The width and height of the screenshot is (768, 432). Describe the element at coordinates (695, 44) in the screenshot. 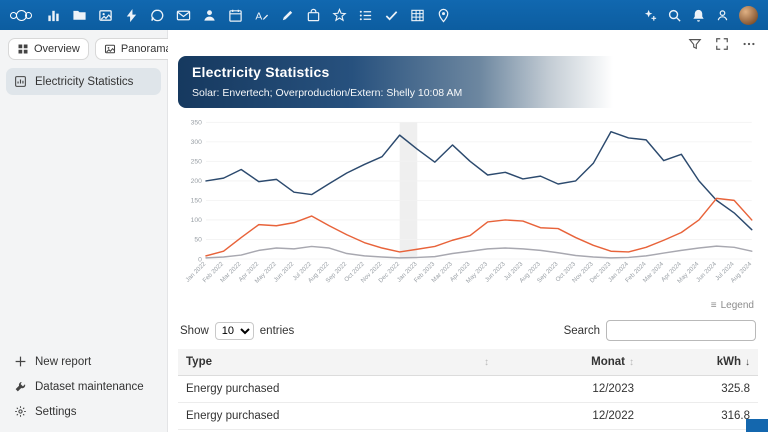

I see `filter-icon` at that location.